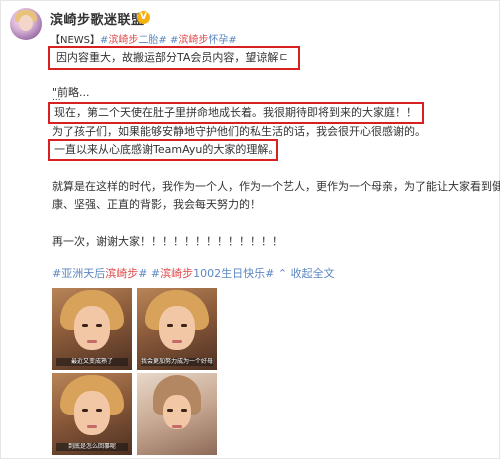 This screenshot has height=459, width=500. Describe the element at coordinates (92, 447) in the screenshot. I see `photo-caption: 到底是怎么回事呢` at that location.